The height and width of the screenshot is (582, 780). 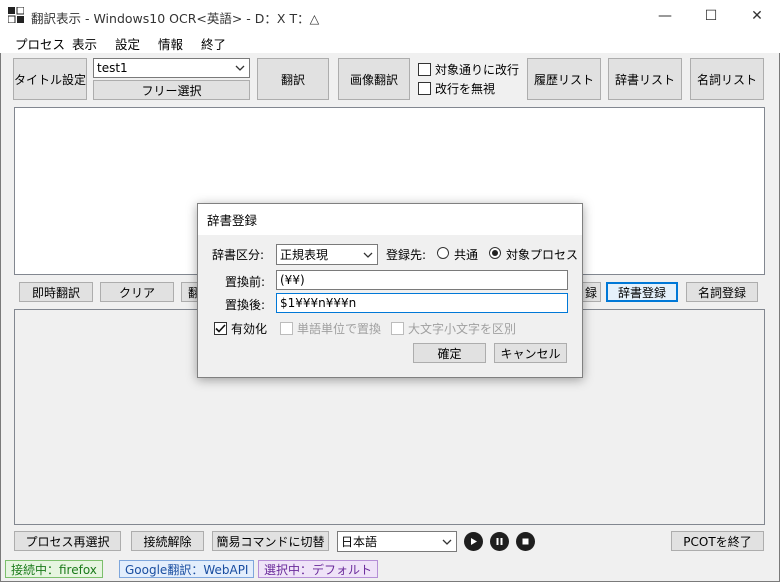 What do you see at coordinates (318, 569) in the screenshot?
I see `status-selected: 選択中：デフォルト` at bounding box center [318, 569].